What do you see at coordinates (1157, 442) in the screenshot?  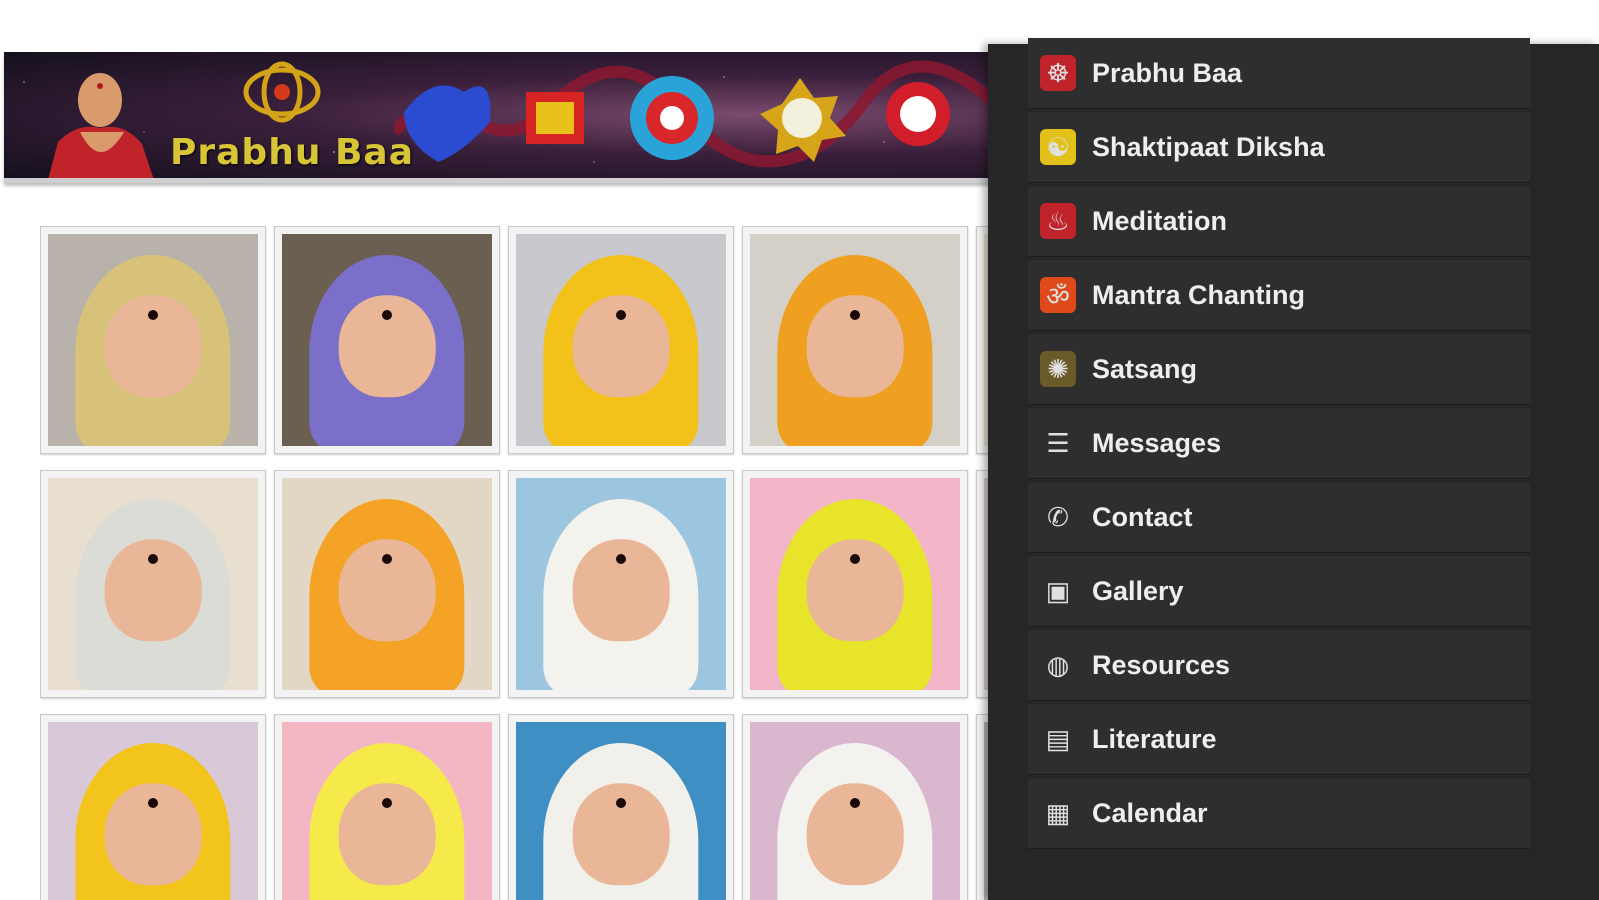 I see `menu-item-label: Messages` at bounding box center [1157, 442].